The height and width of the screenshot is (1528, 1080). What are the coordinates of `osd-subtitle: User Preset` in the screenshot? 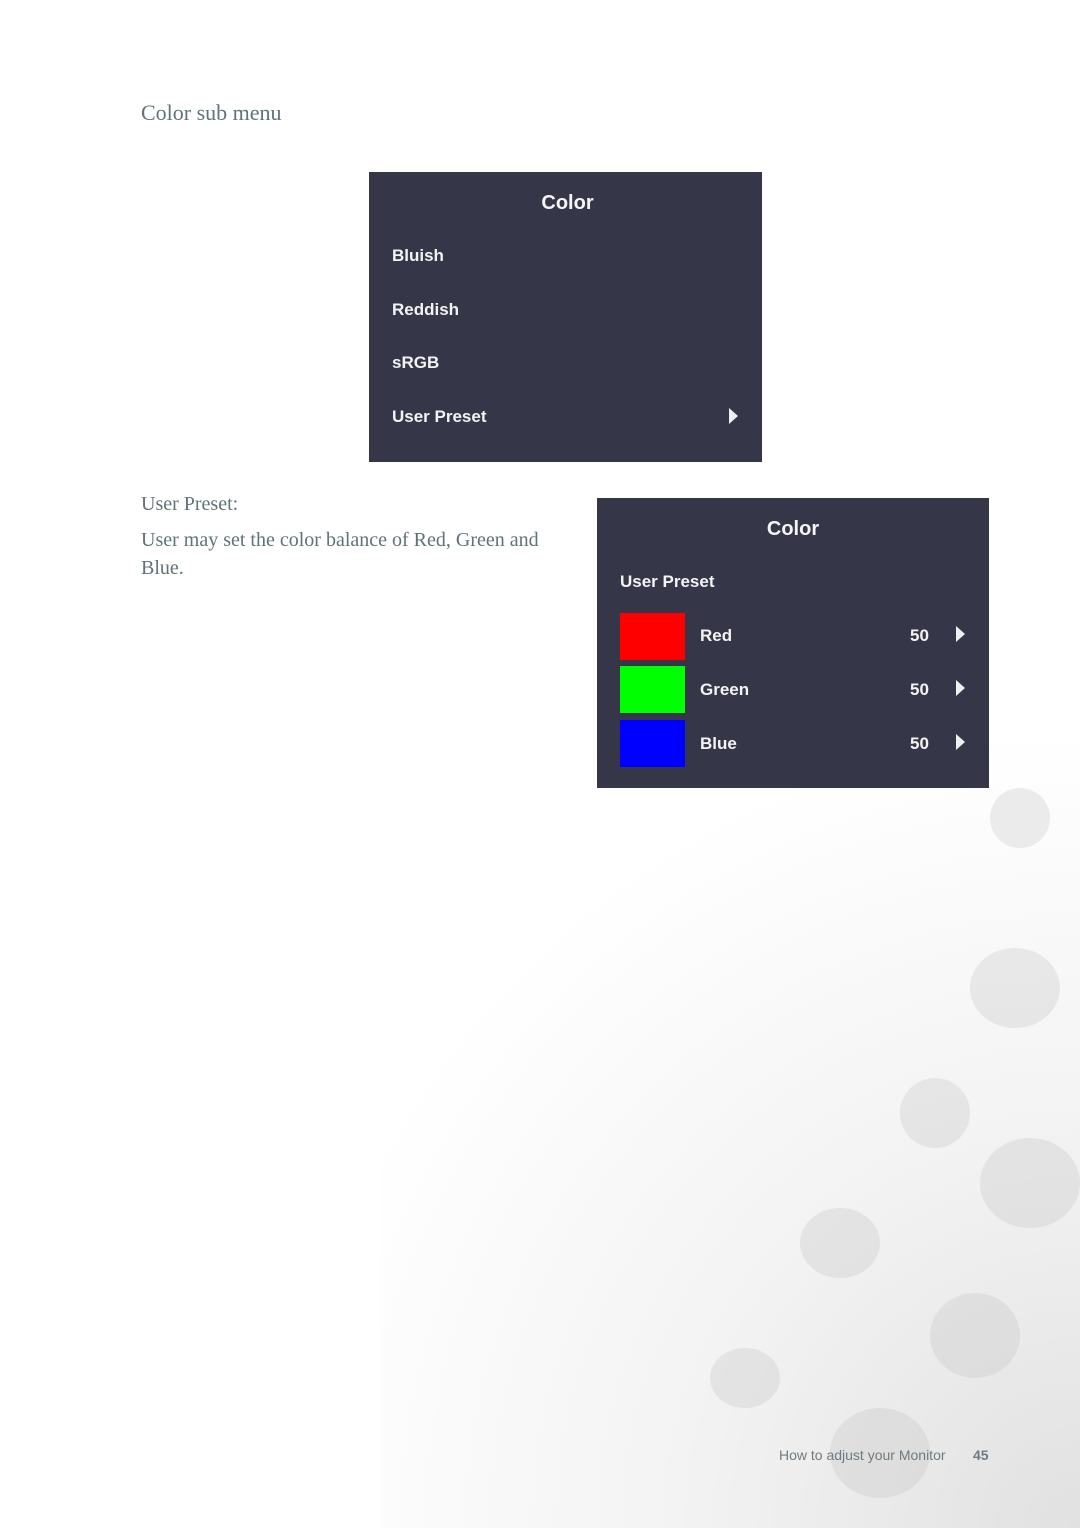 It's located at (667, 581).